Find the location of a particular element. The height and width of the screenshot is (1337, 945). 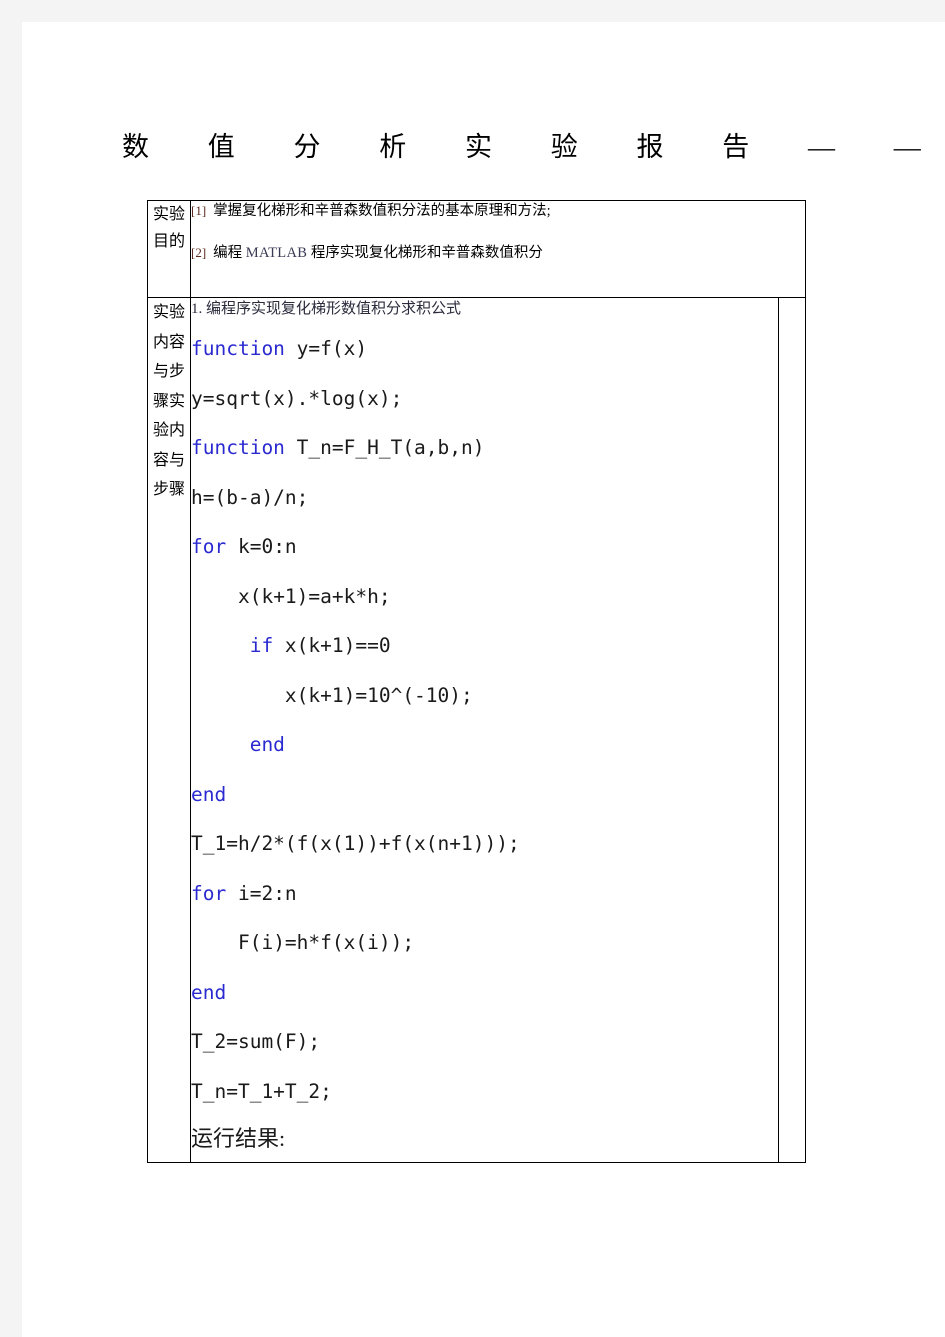

objective-marker: [1] is located at coordinates (199, 210).